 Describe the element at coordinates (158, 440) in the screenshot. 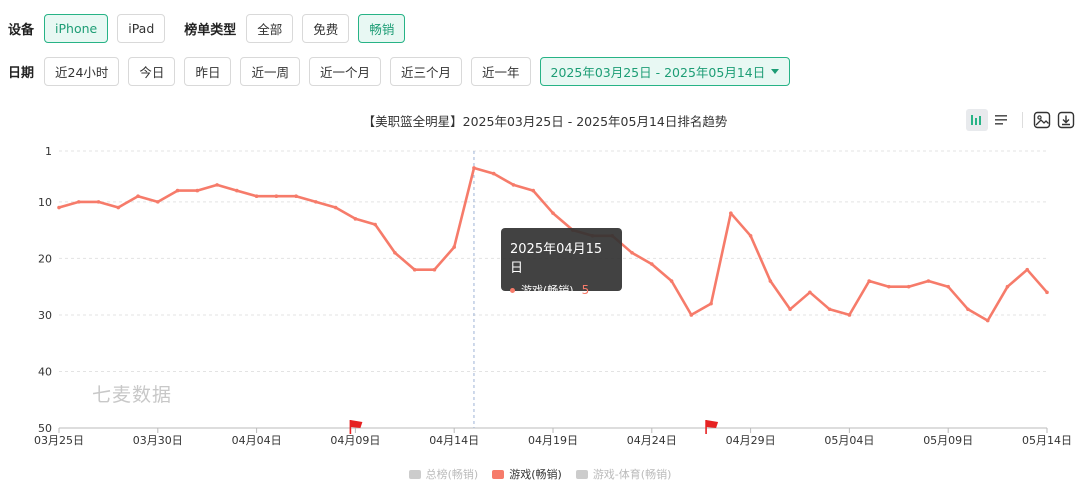

I see `x-tick-label: 03月30日` at that location.